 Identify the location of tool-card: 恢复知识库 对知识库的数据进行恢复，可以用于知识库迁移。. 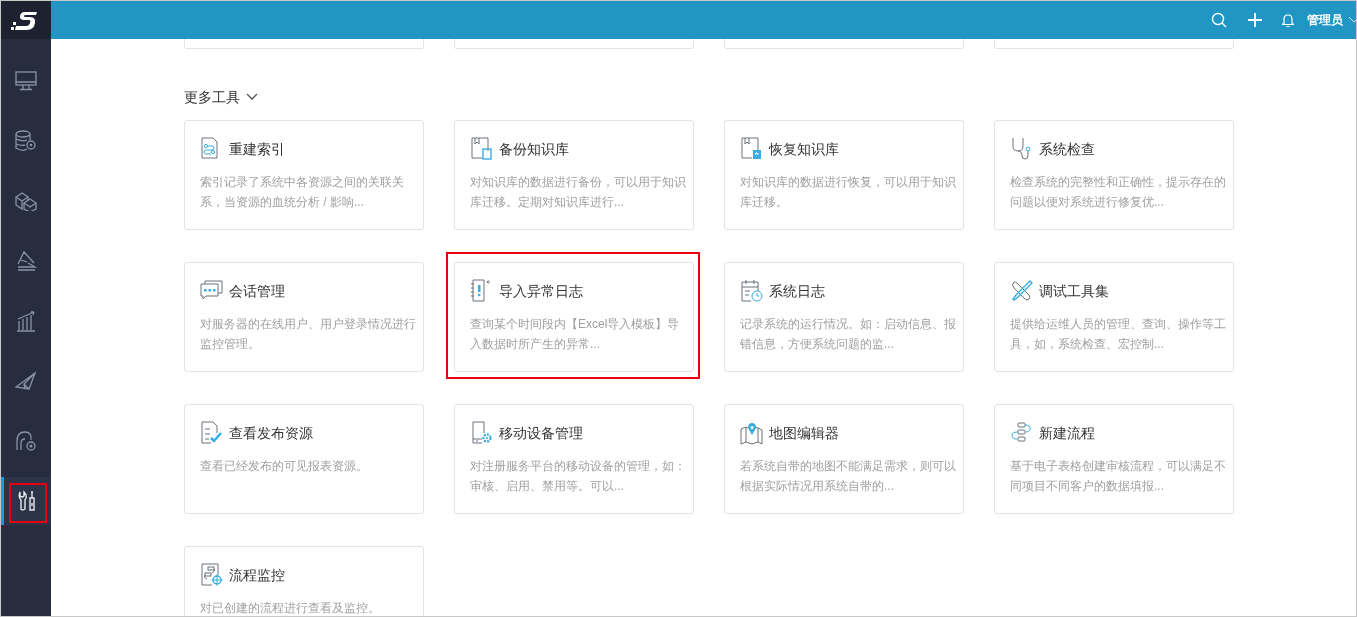
(844, 175).